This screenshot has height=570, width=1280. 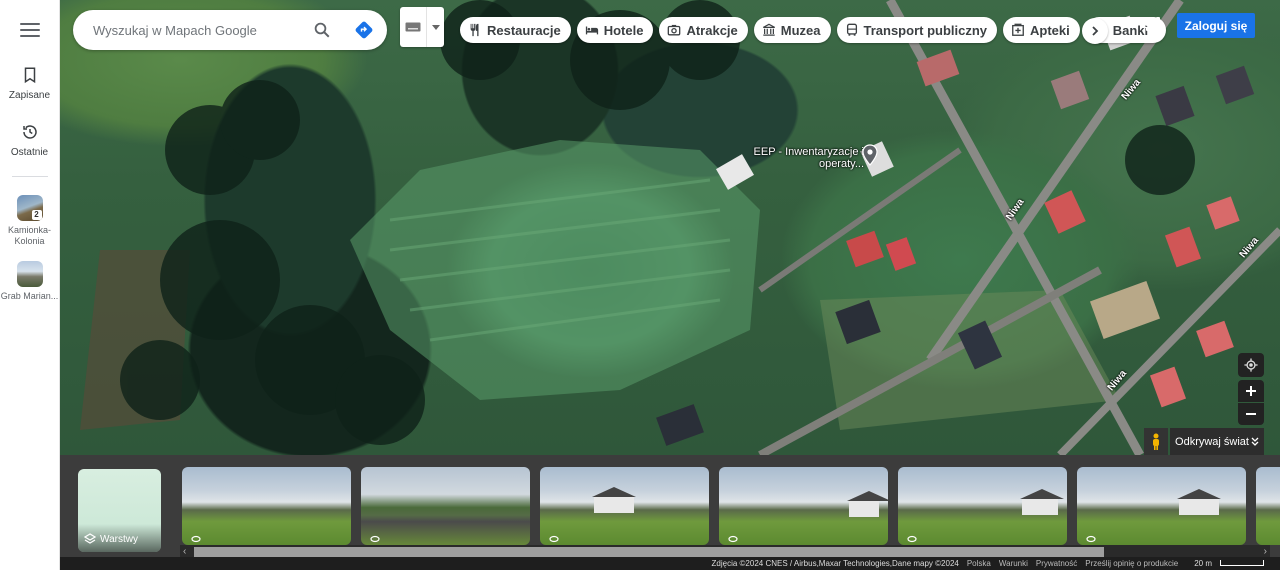 I want to click on recent-thumbnail, so click(x=29, y=274).